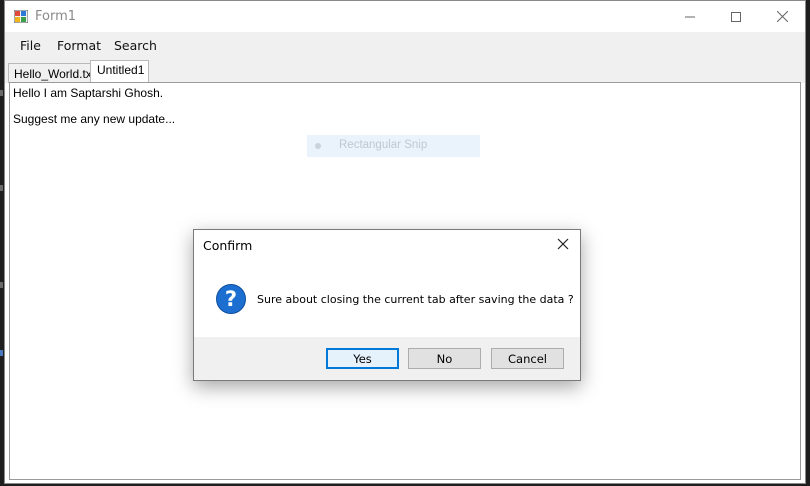 The width and height of the screenshot is (810, 486). What do you see at coordinates (362, 358) in the screenshot?
I see `yes-button: Yes` at bounding box center [362, 358].